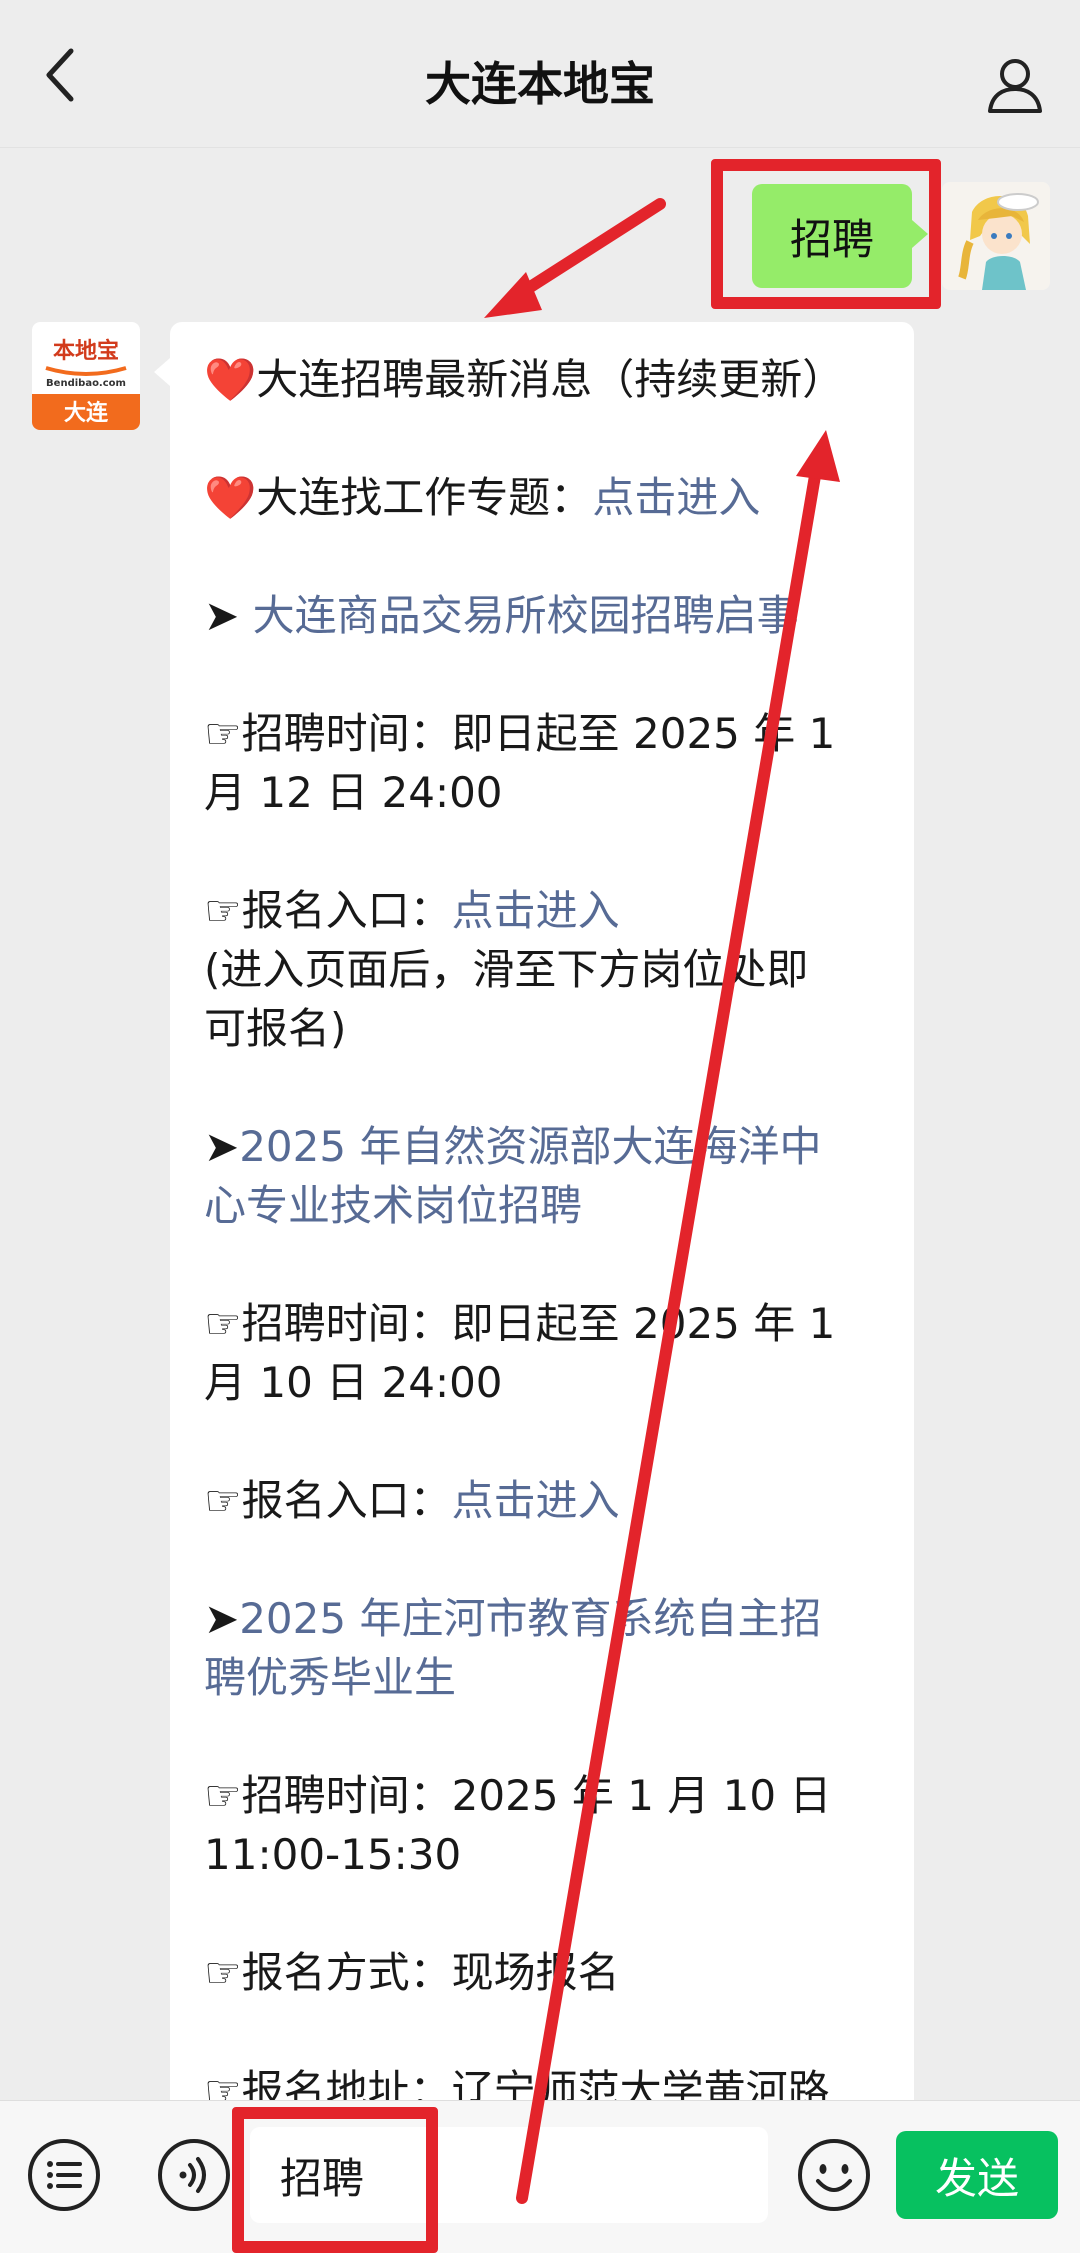 The height and width of the screenshot is (2253, 1080). I want to click on job-title-link: 2025 年庄河市教育系统自主招, so click(530, 1618).